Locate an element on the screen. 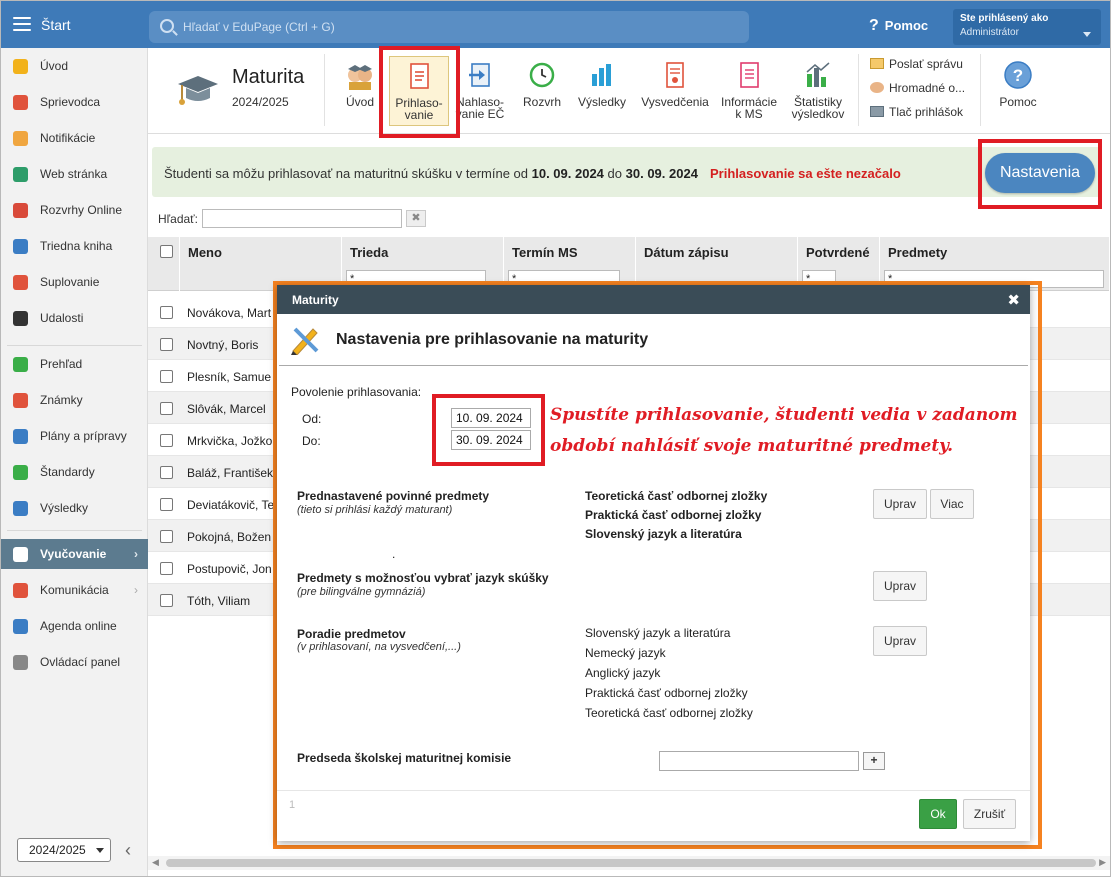 This screenshot has height=877, width=1111. sidebar-item-label: Triedna kniha is located at coordinates (76, 246).